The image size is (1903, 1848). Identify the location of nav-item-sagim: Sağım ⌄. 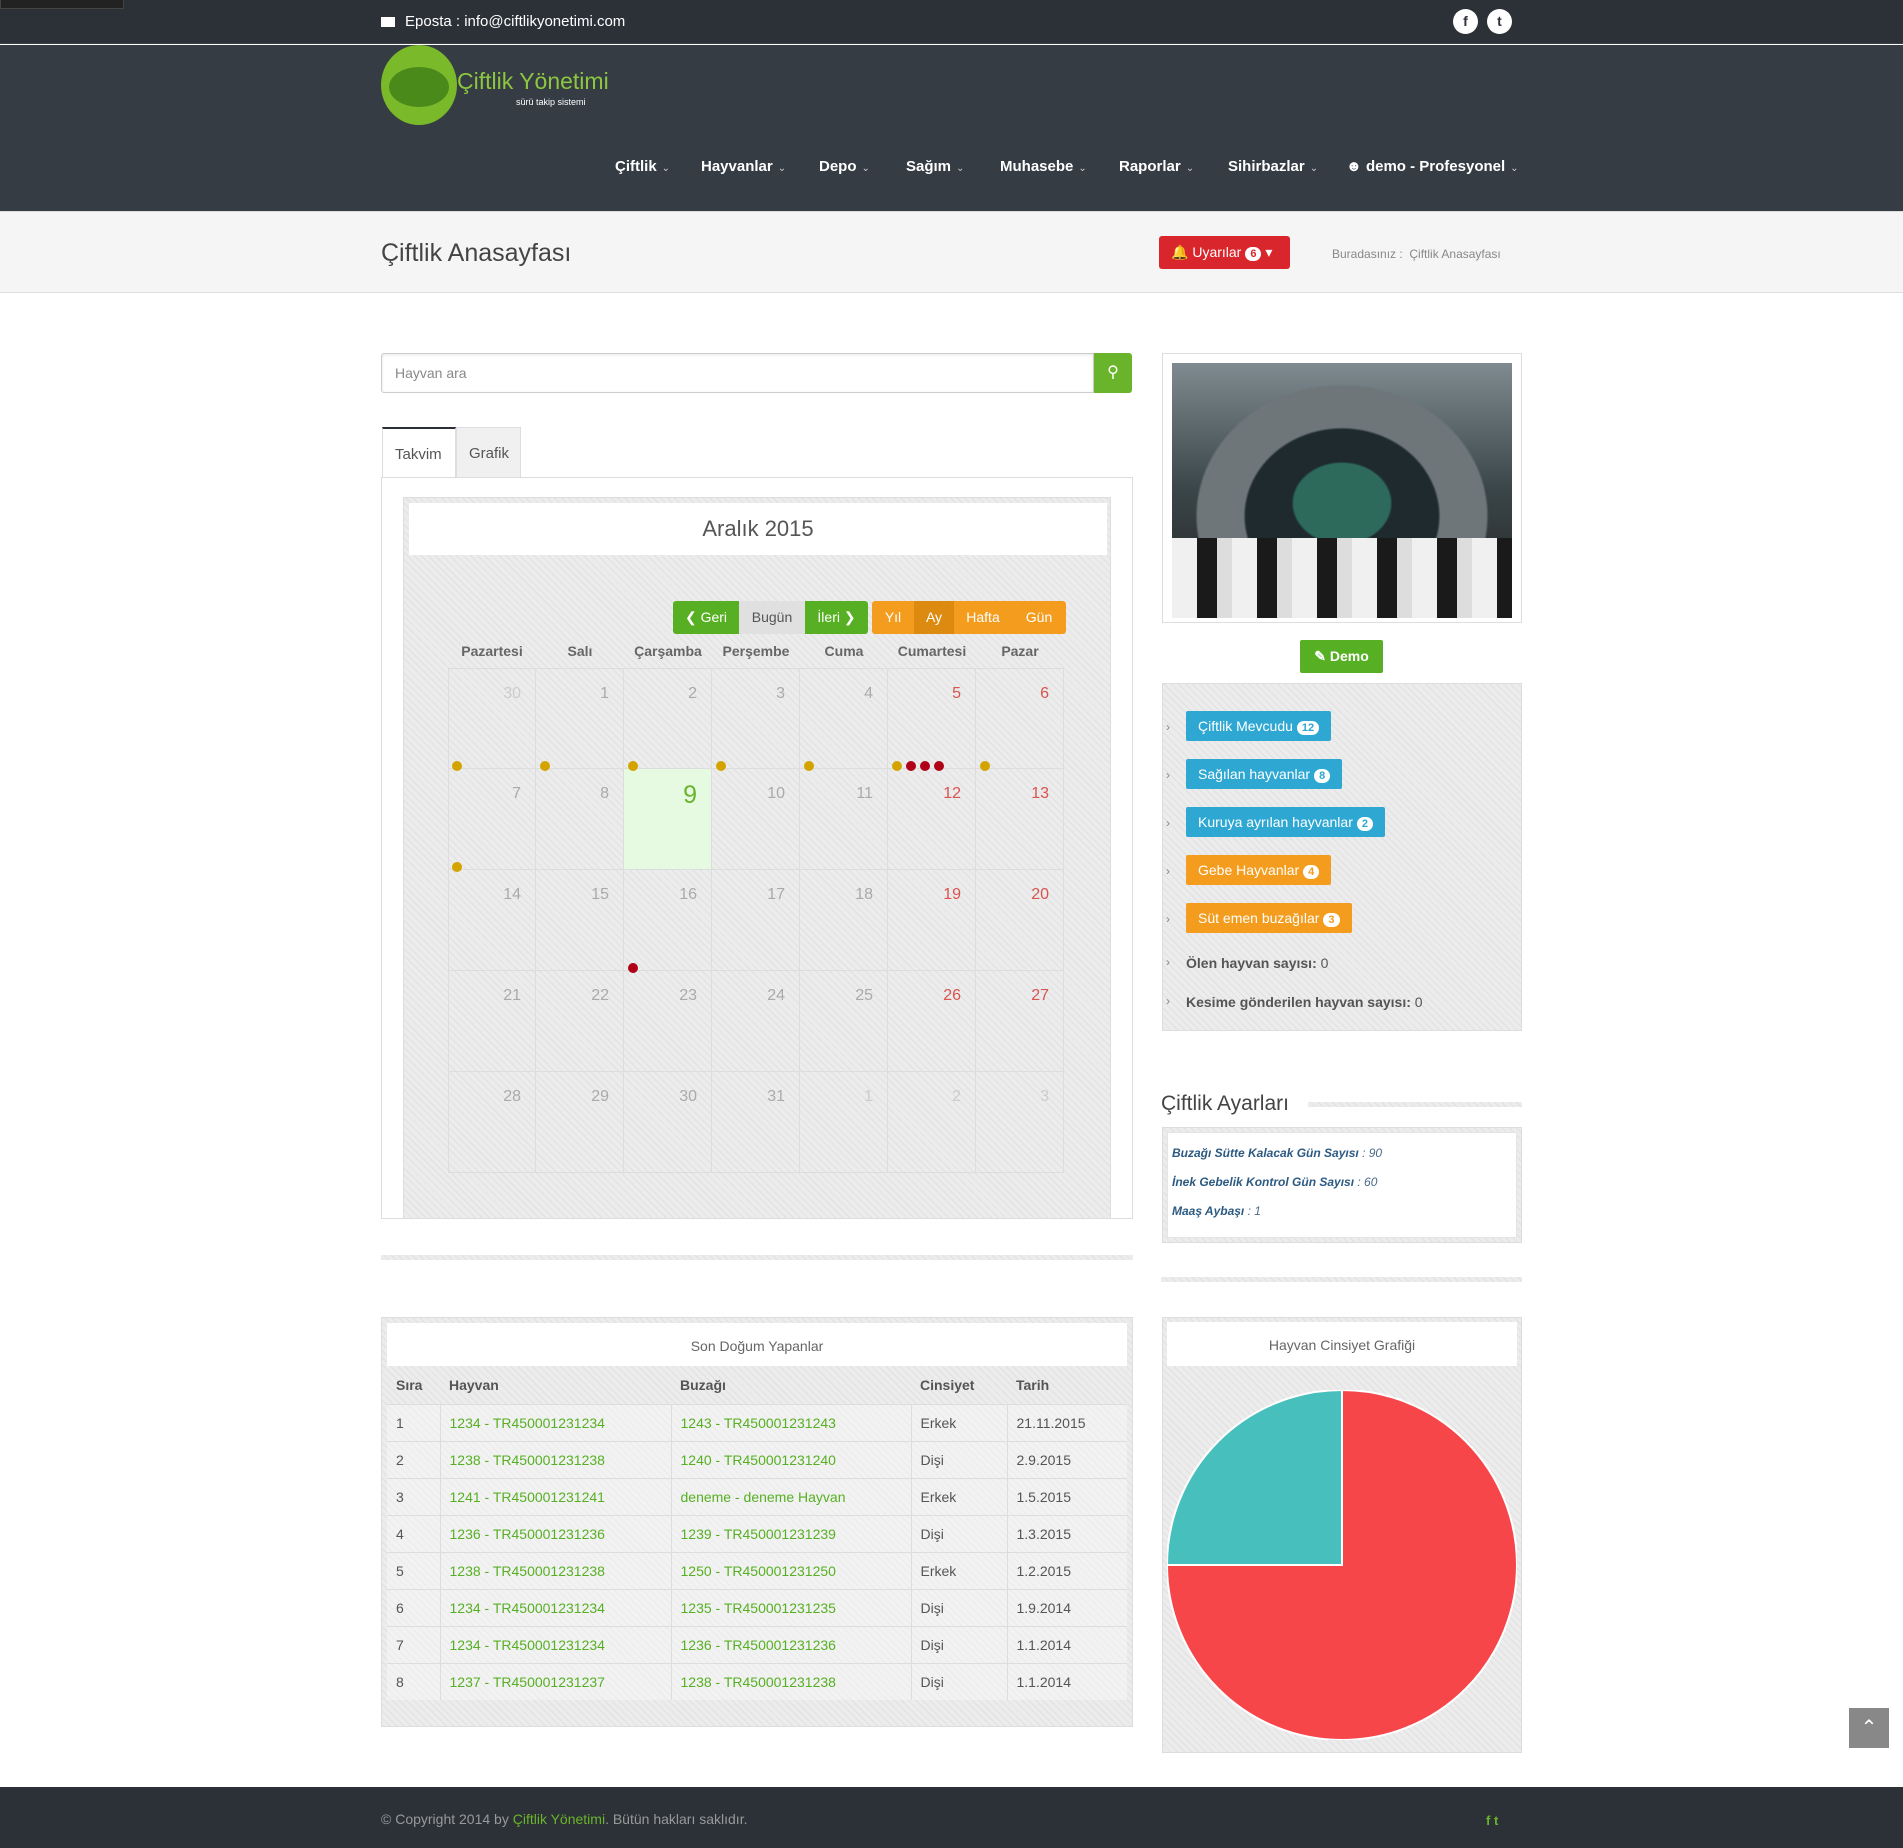
(935, 166).